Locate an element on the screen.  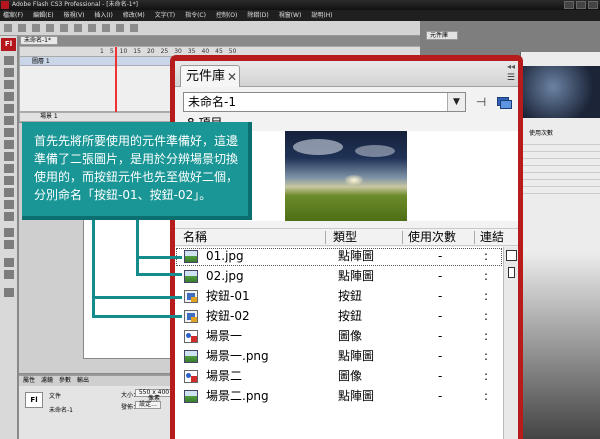
menu-view: 檢視(V) is located at coordinates (74, 15).